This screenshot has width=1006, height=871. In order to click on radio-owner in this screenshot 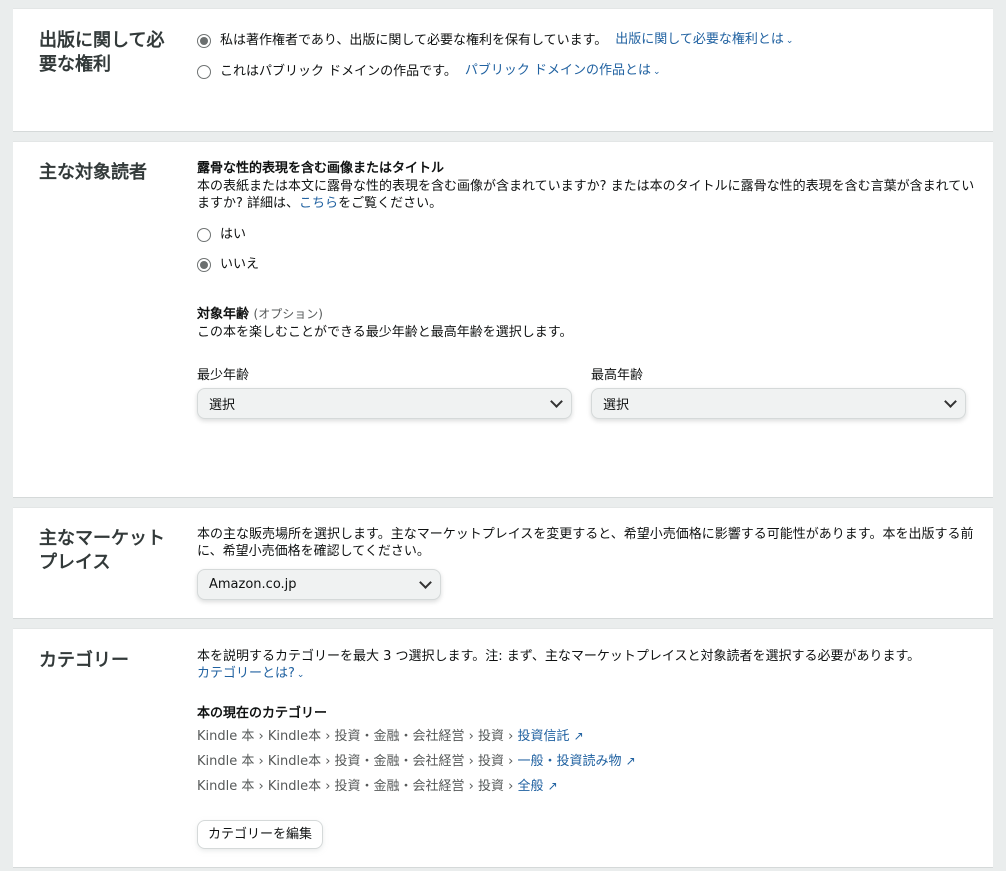, I will do `click(204, 40)`.